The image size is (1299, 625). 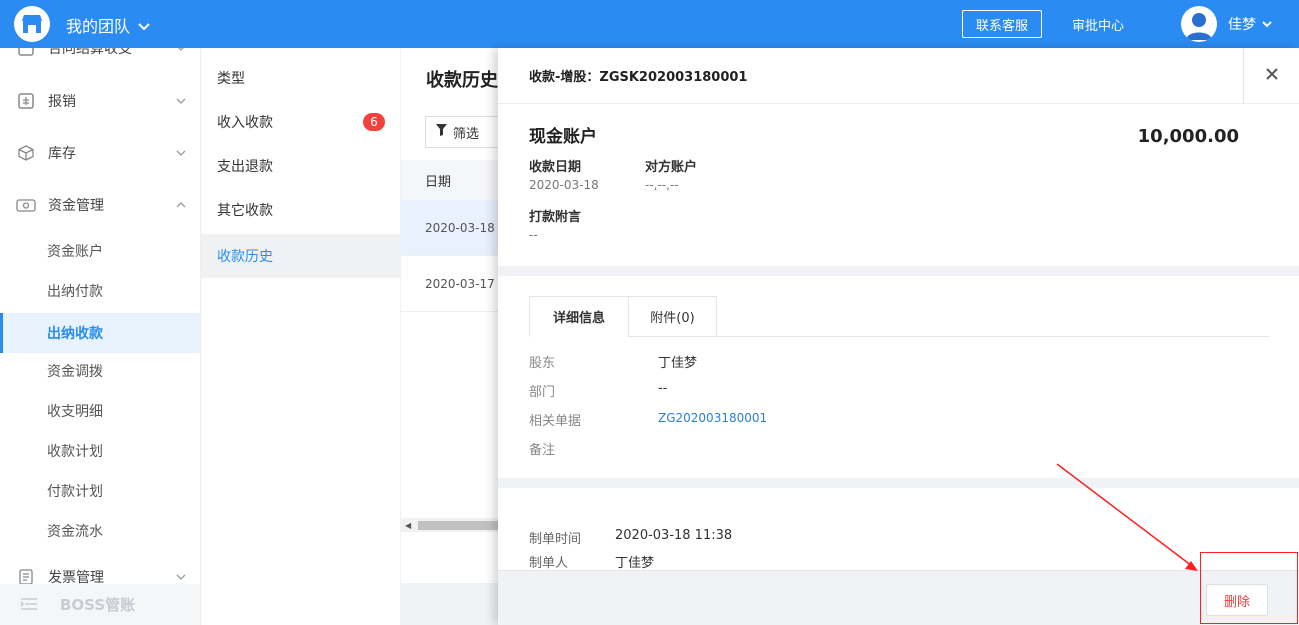 I want to click on sidebar-sub-item: 资金流水, so click(x=100, y=531).